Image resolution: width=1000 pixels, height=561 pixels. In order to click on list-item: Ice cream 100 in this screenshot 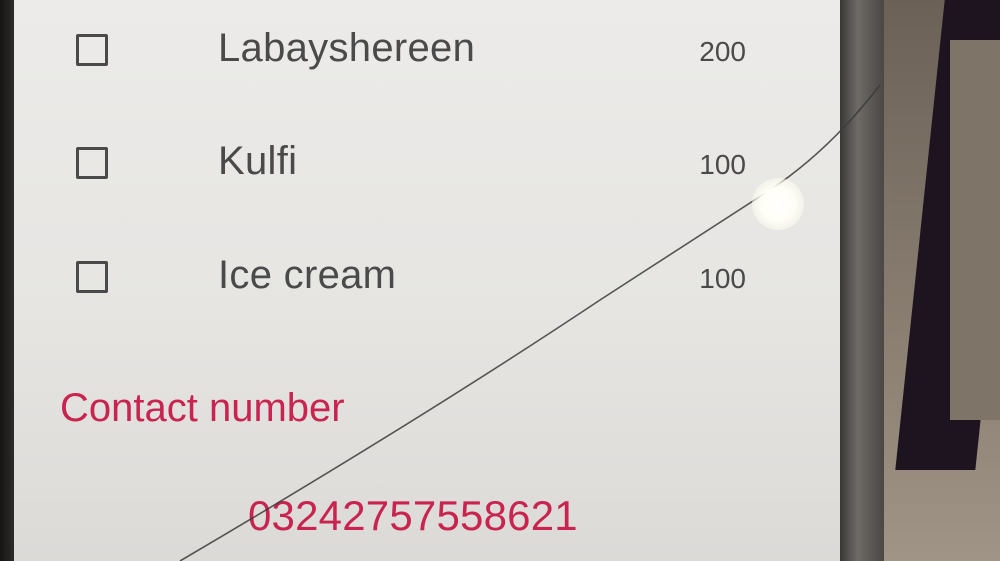, I will do `click(427, 279)`.